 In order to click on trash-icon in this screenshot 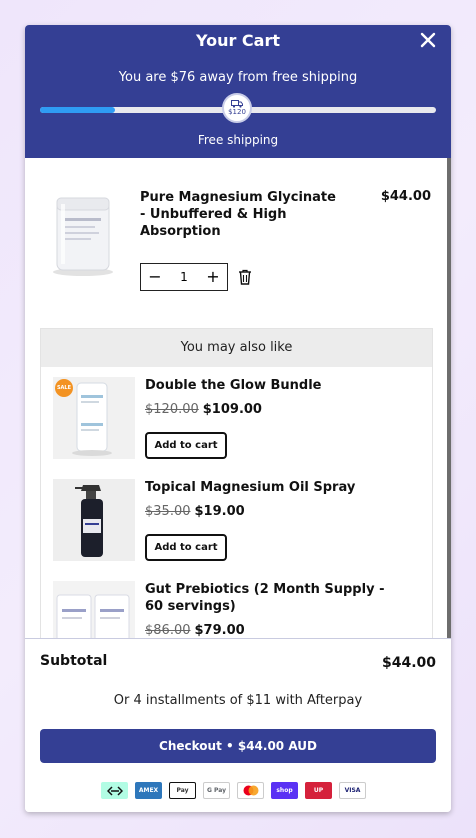, I will do `click(245, 277)`.